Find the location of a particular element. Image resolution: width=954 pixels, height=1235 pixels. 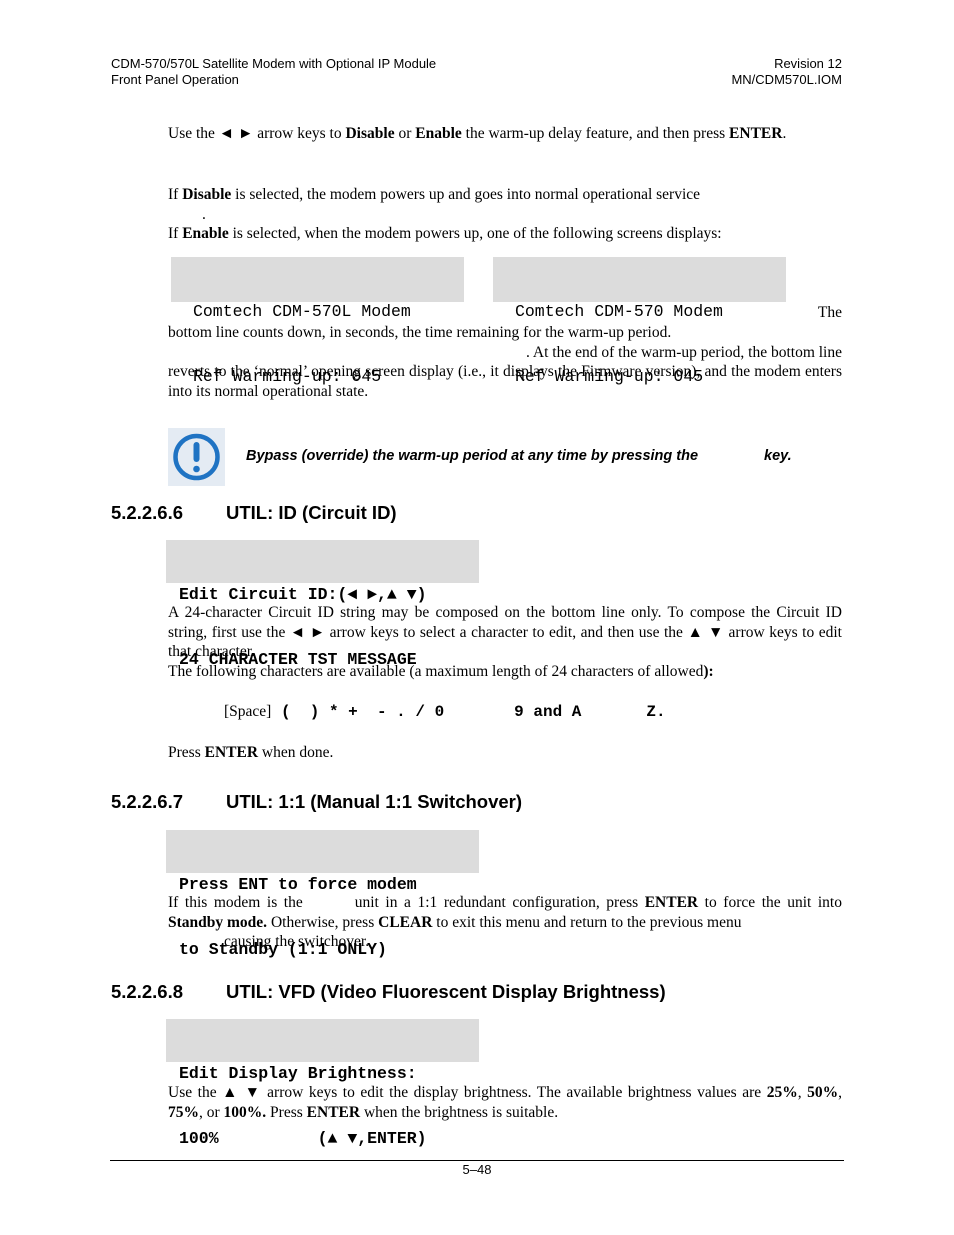

section-title: UTIL: 1:1 (Manual 1:1 Switchover) is located at coordinates (374, 801).